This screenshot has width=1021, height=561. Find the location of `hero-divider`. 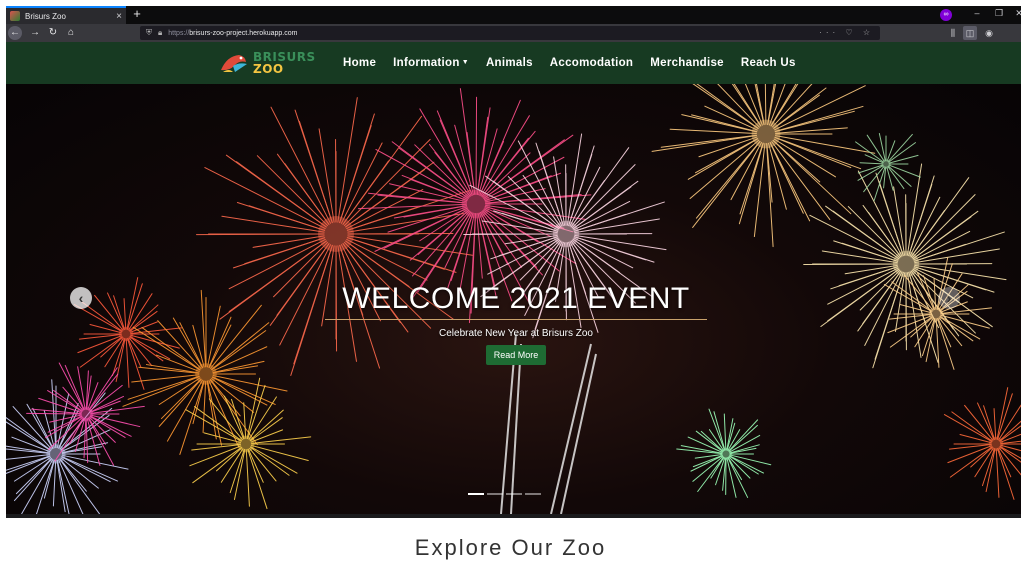

hero-divider is located at coordinates (516, 319).